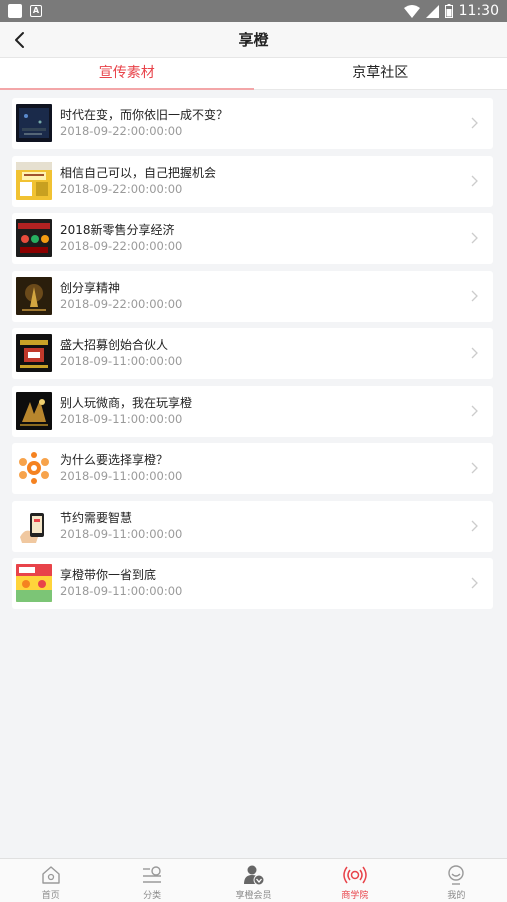  What do you see at coordinates (456, 896) in the screenshot?
I see `tabbar-label: 我的` at bounding box center [456, 896].